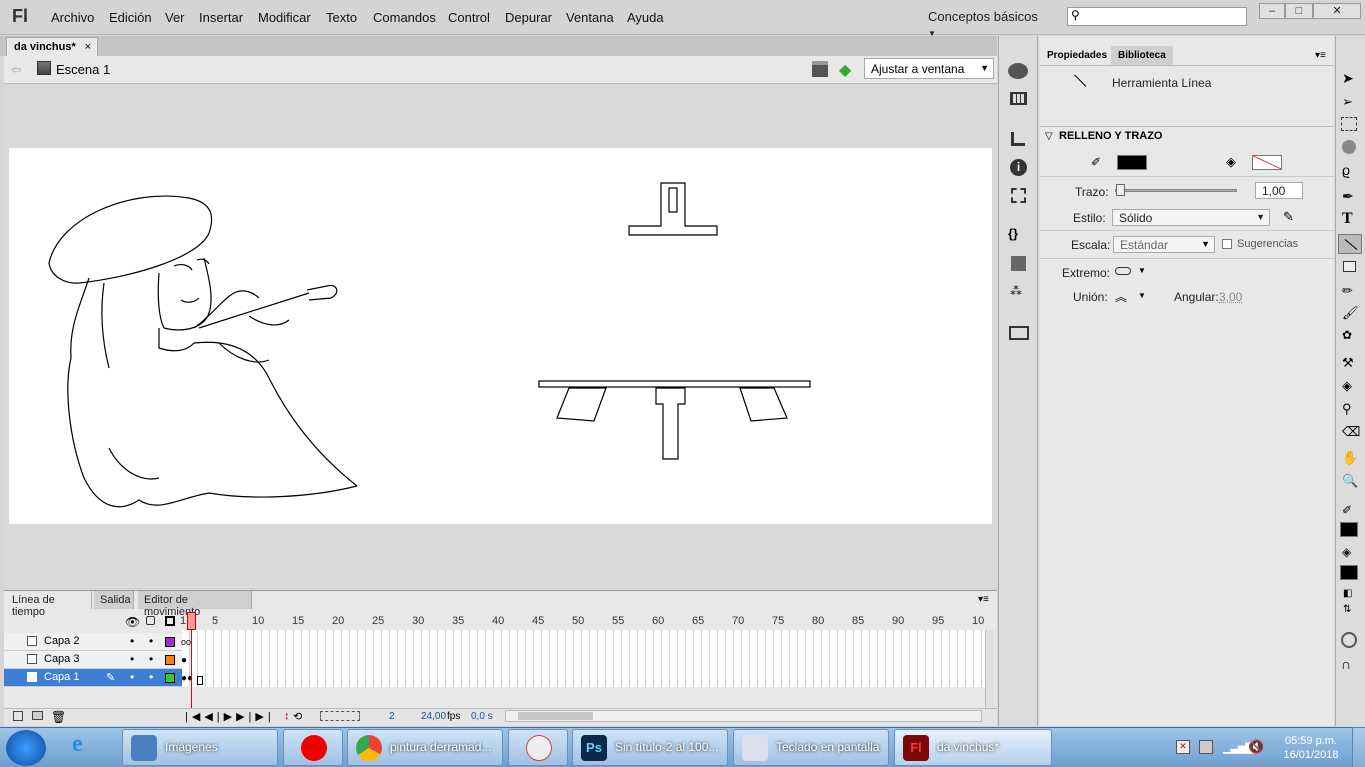 The image size is (1365, 767). What do you see at coordinates (1350, 244) in the screenshot?
I see `line-tool-icon` at bounding box center [1350, 244].